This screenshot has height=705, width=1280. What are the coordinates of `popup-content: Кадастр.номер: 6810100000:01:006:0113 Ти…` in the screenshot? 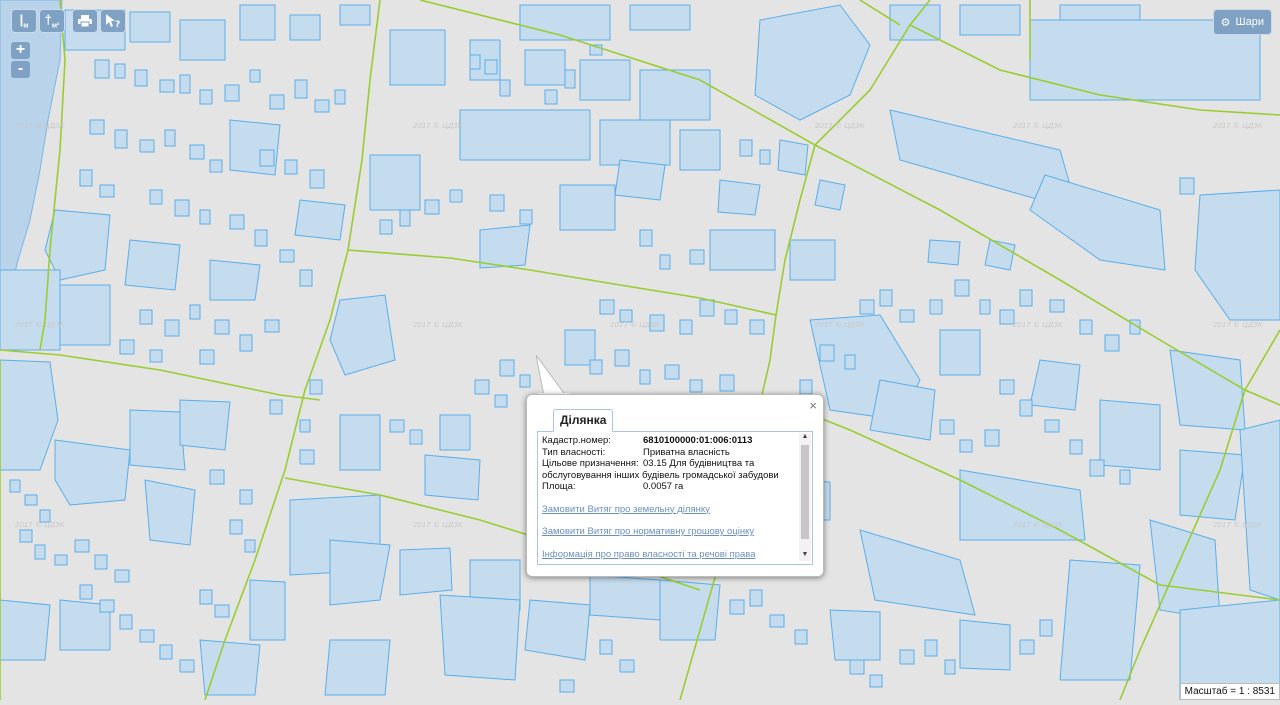 It's located at (675, 498).